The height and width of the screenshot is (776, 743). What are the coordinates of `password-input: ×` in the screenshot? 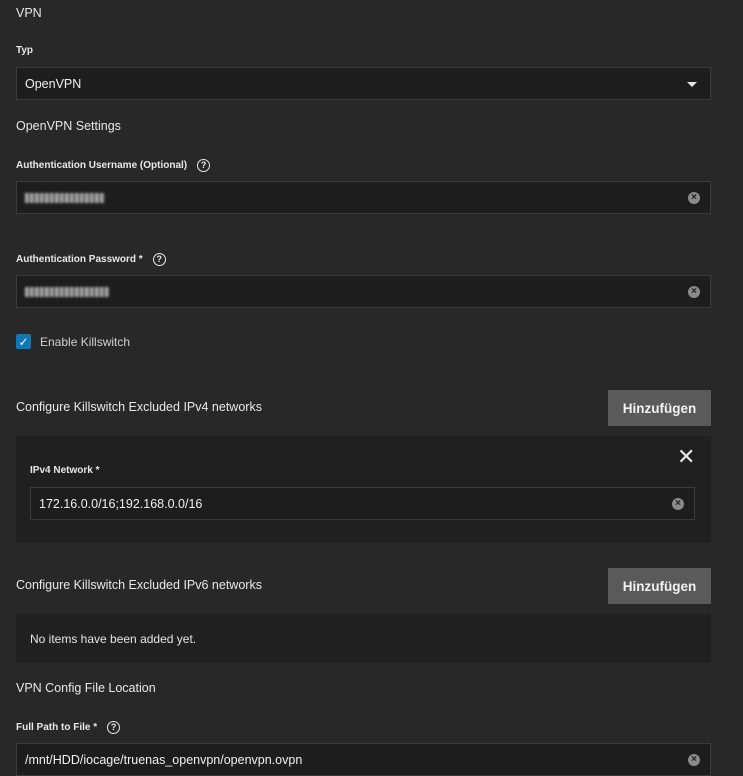 It's located at (363, 291).